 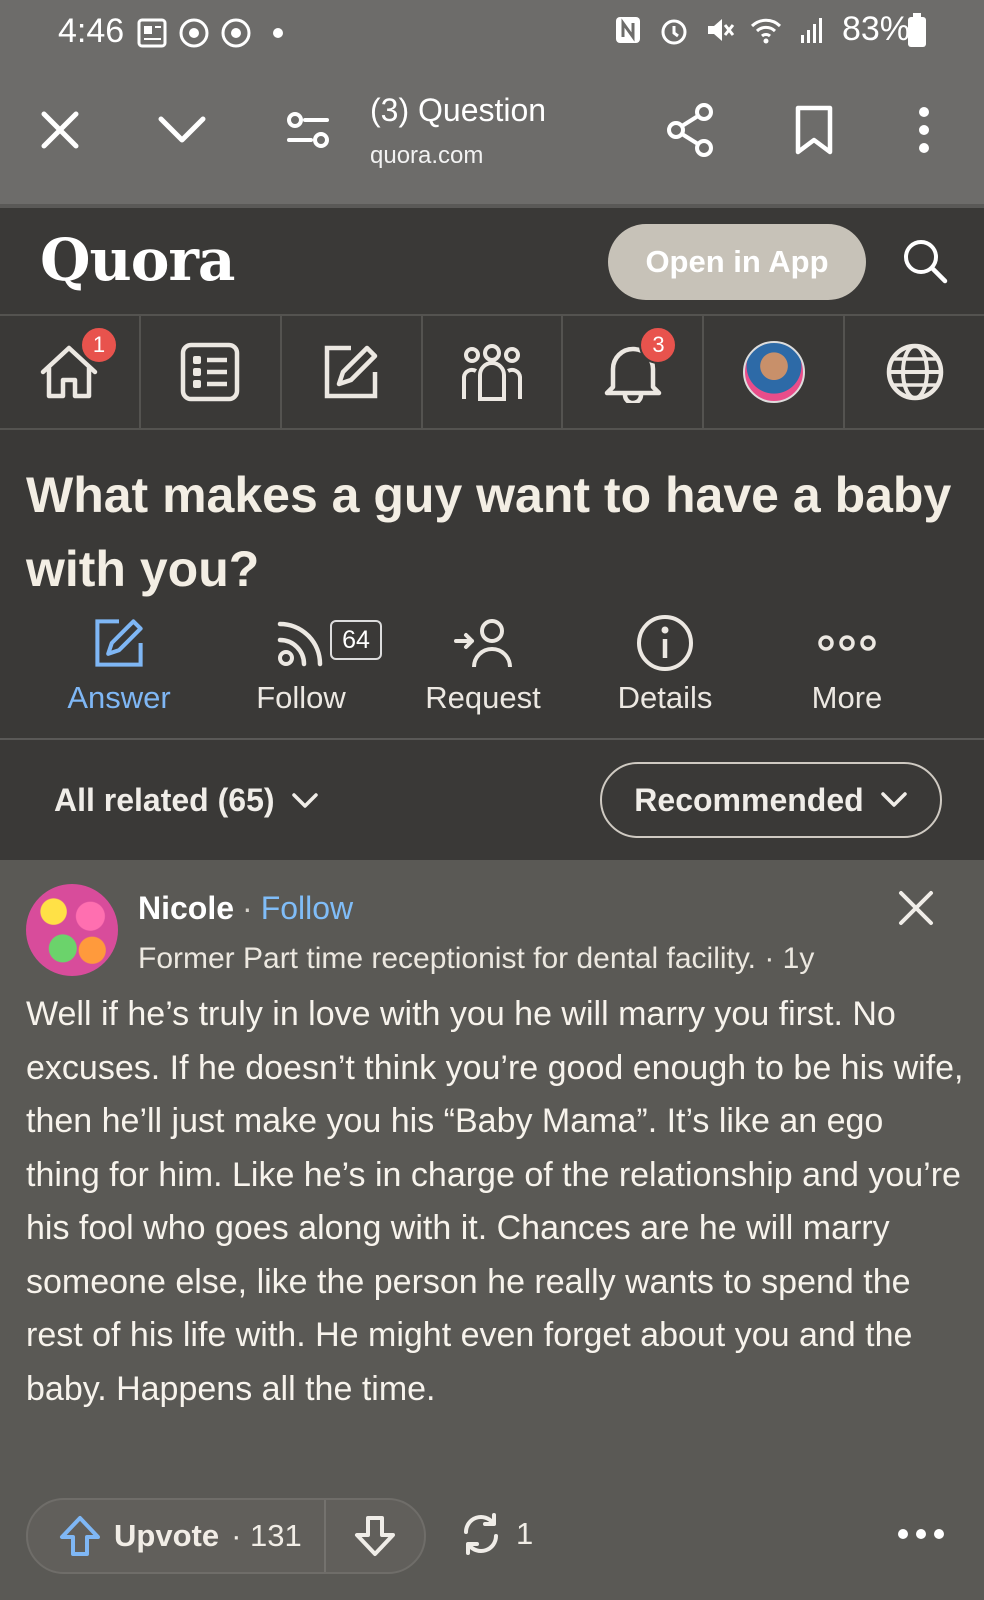 What do you see at coordinates (925, 261) in the screenshot?
I see `search-icon` at bounding box center [925, 261].